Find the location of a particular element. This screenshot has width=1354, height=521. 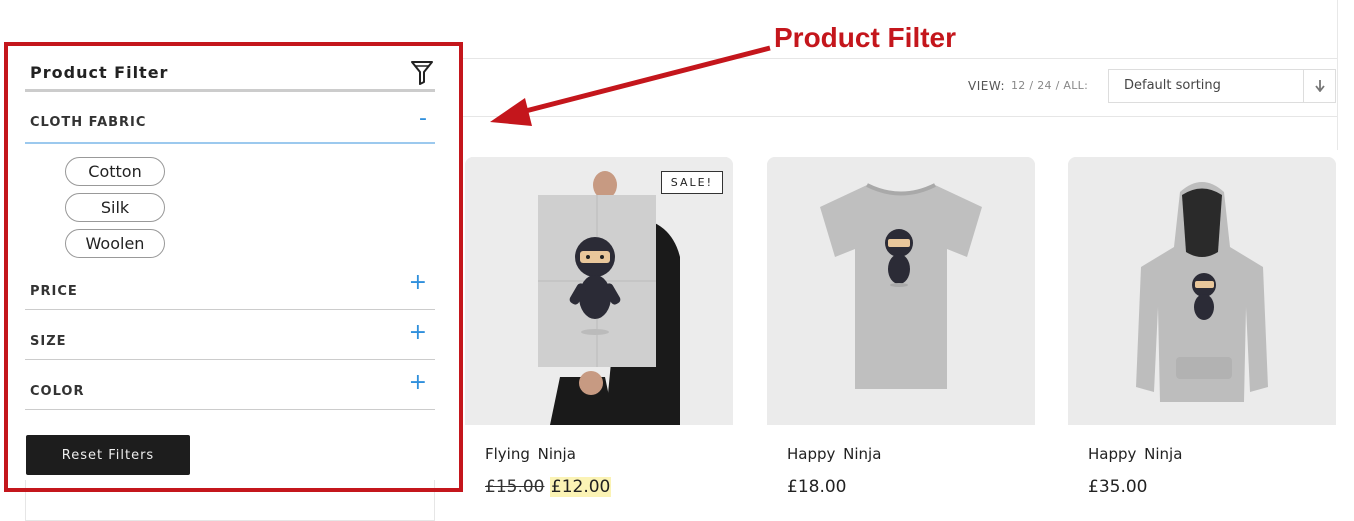

old-price: £15.00 is located at coordinates (515, 487).